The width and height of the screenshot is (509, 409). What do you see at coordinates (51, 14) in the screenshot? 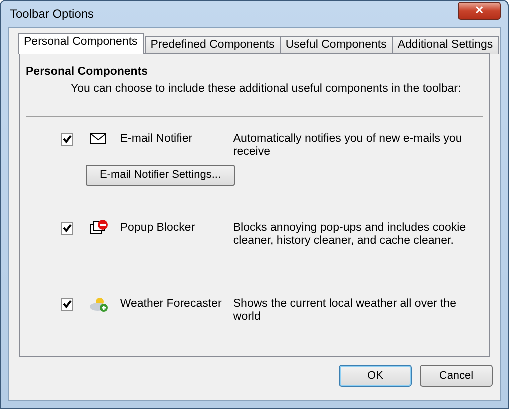
I see `window-title: Toolbar Options` at bounding box center [51, 14].